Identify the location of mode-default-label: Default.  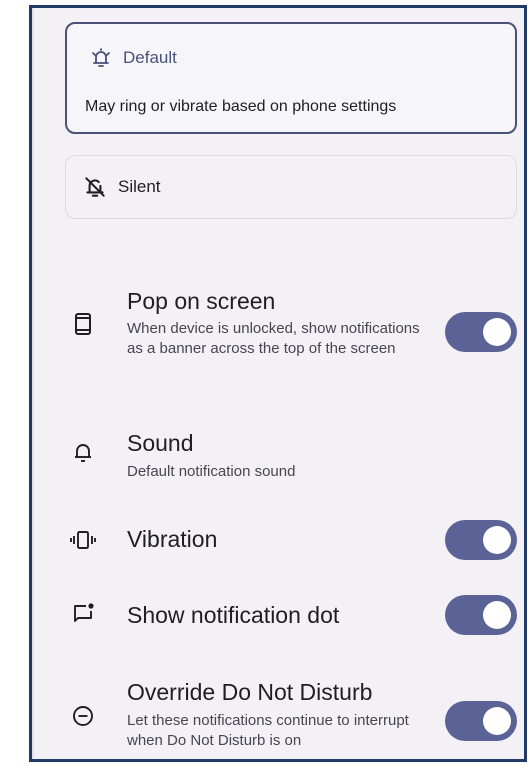
(150, 57).